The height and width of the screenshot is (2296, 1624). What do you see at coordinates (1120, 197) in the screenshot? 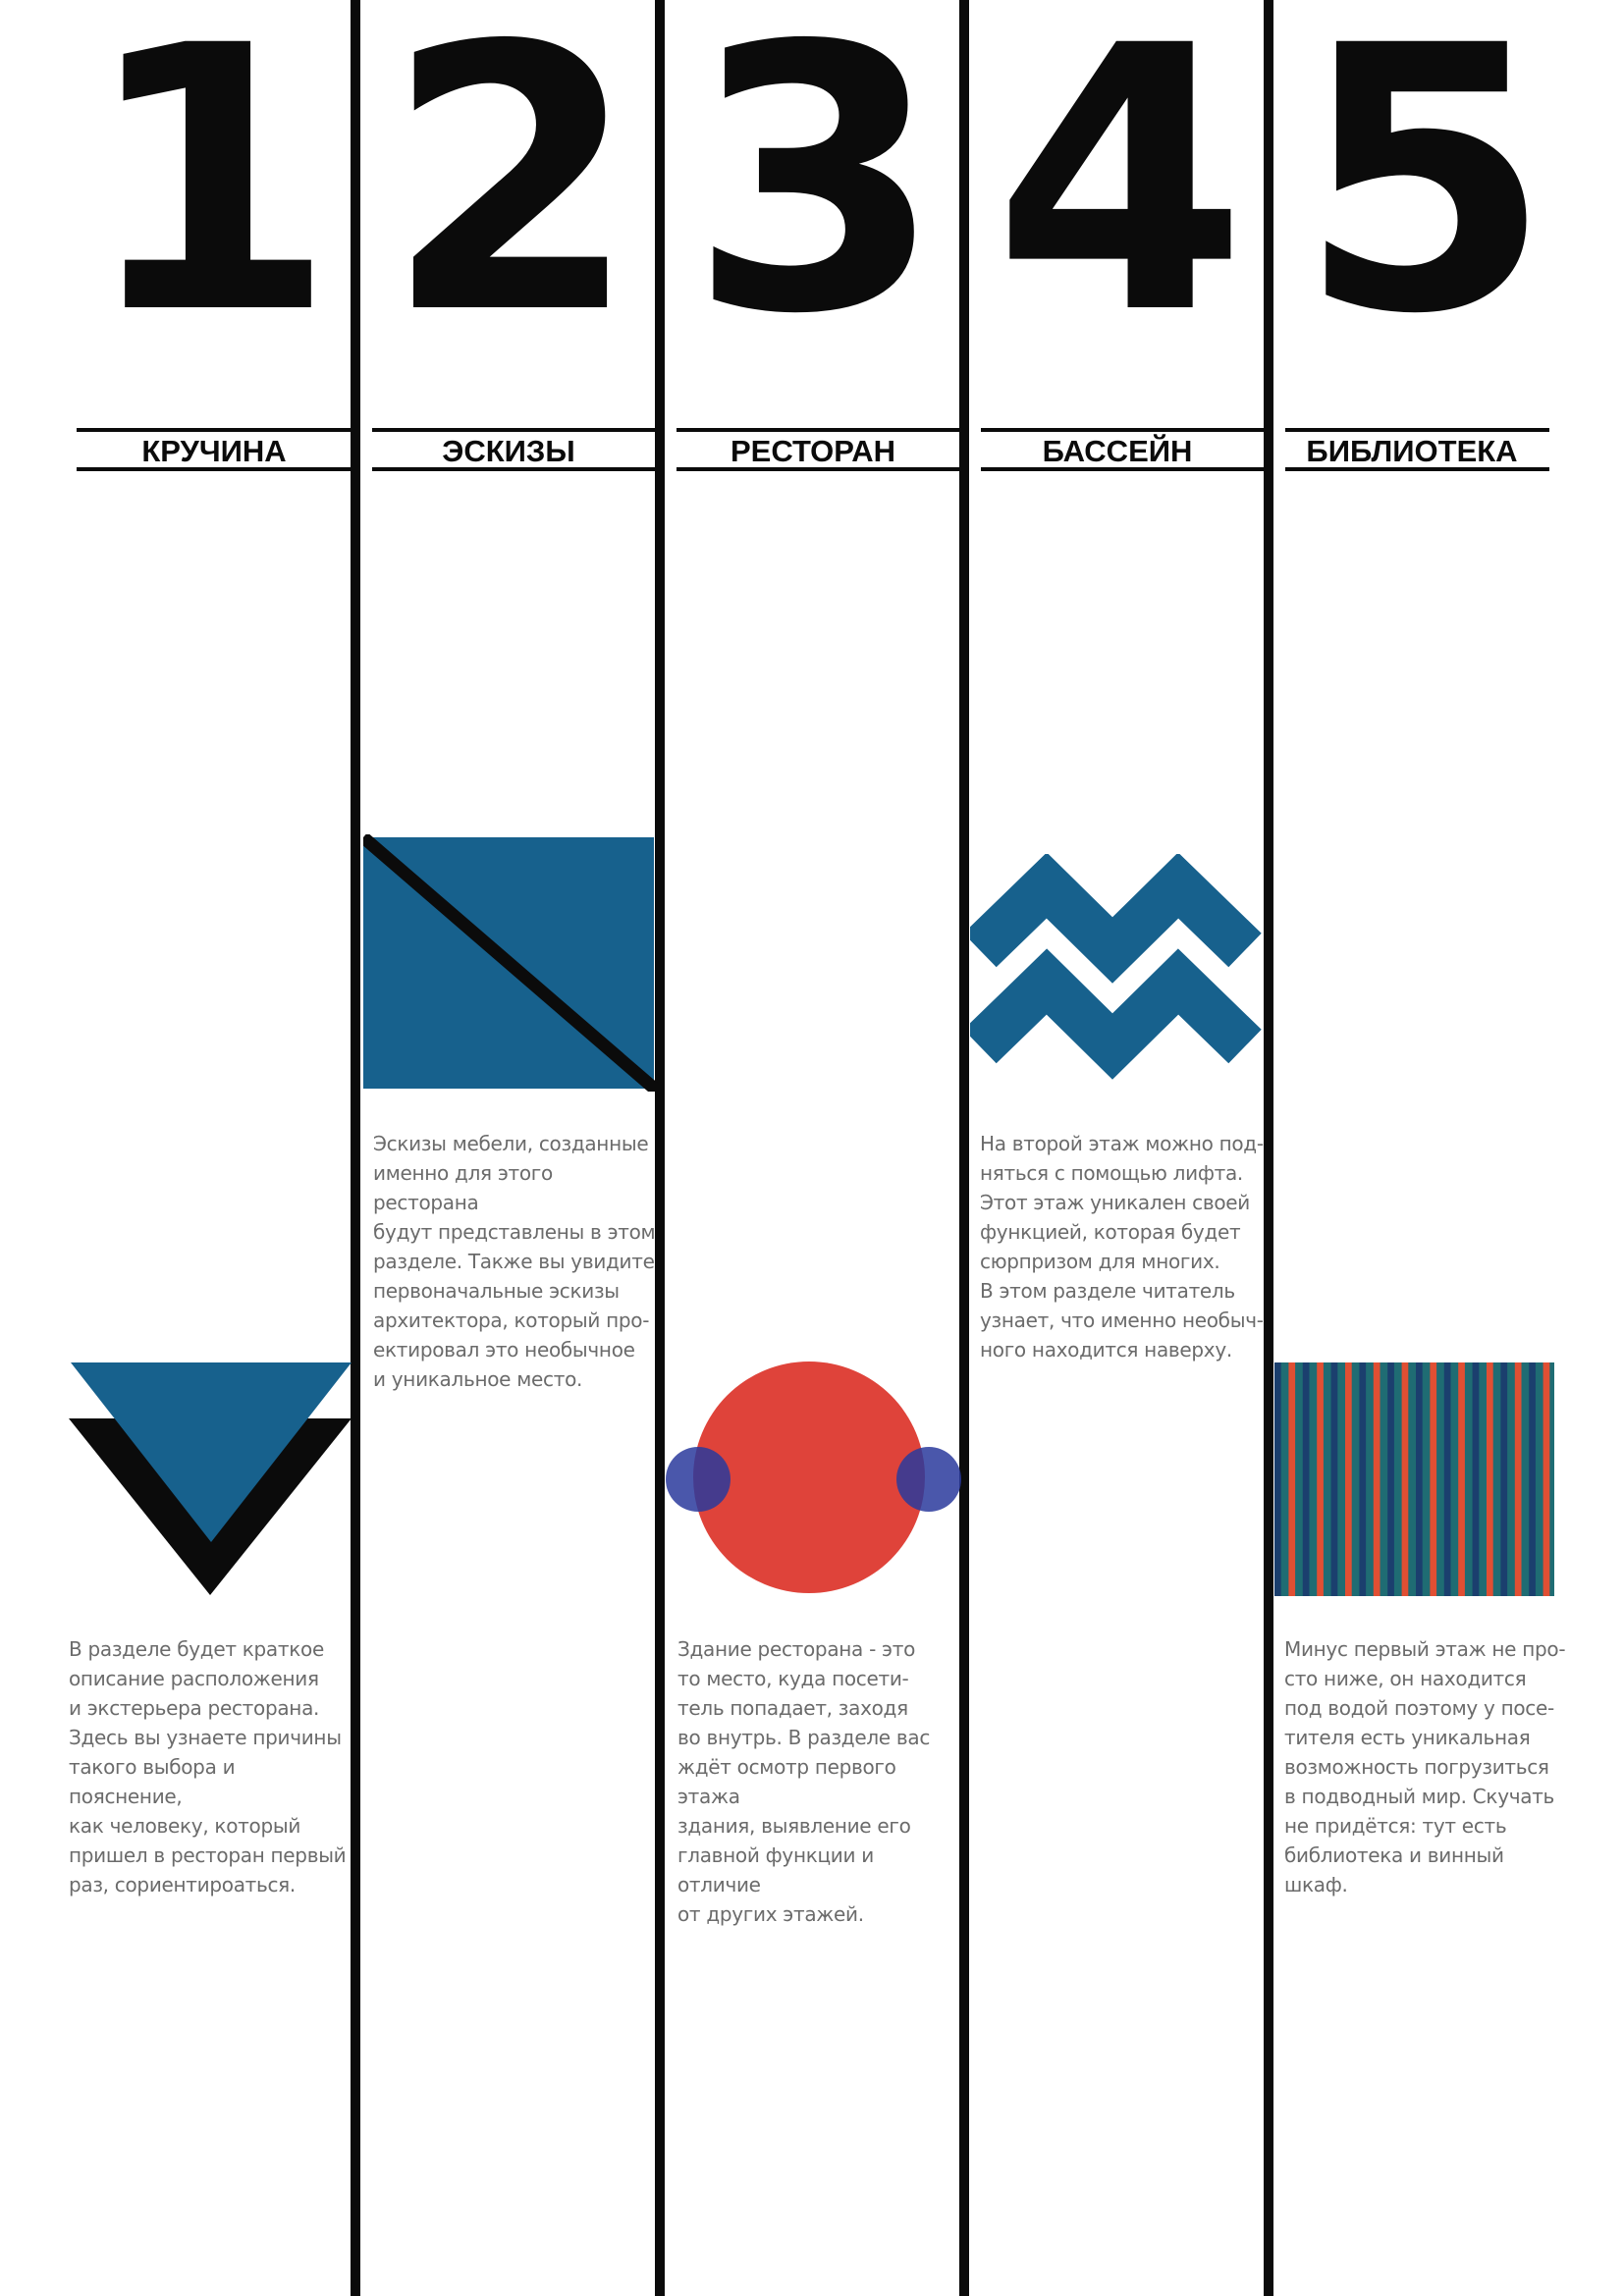
I see `section-number-4: 4` at bounding box center [1120, 197].